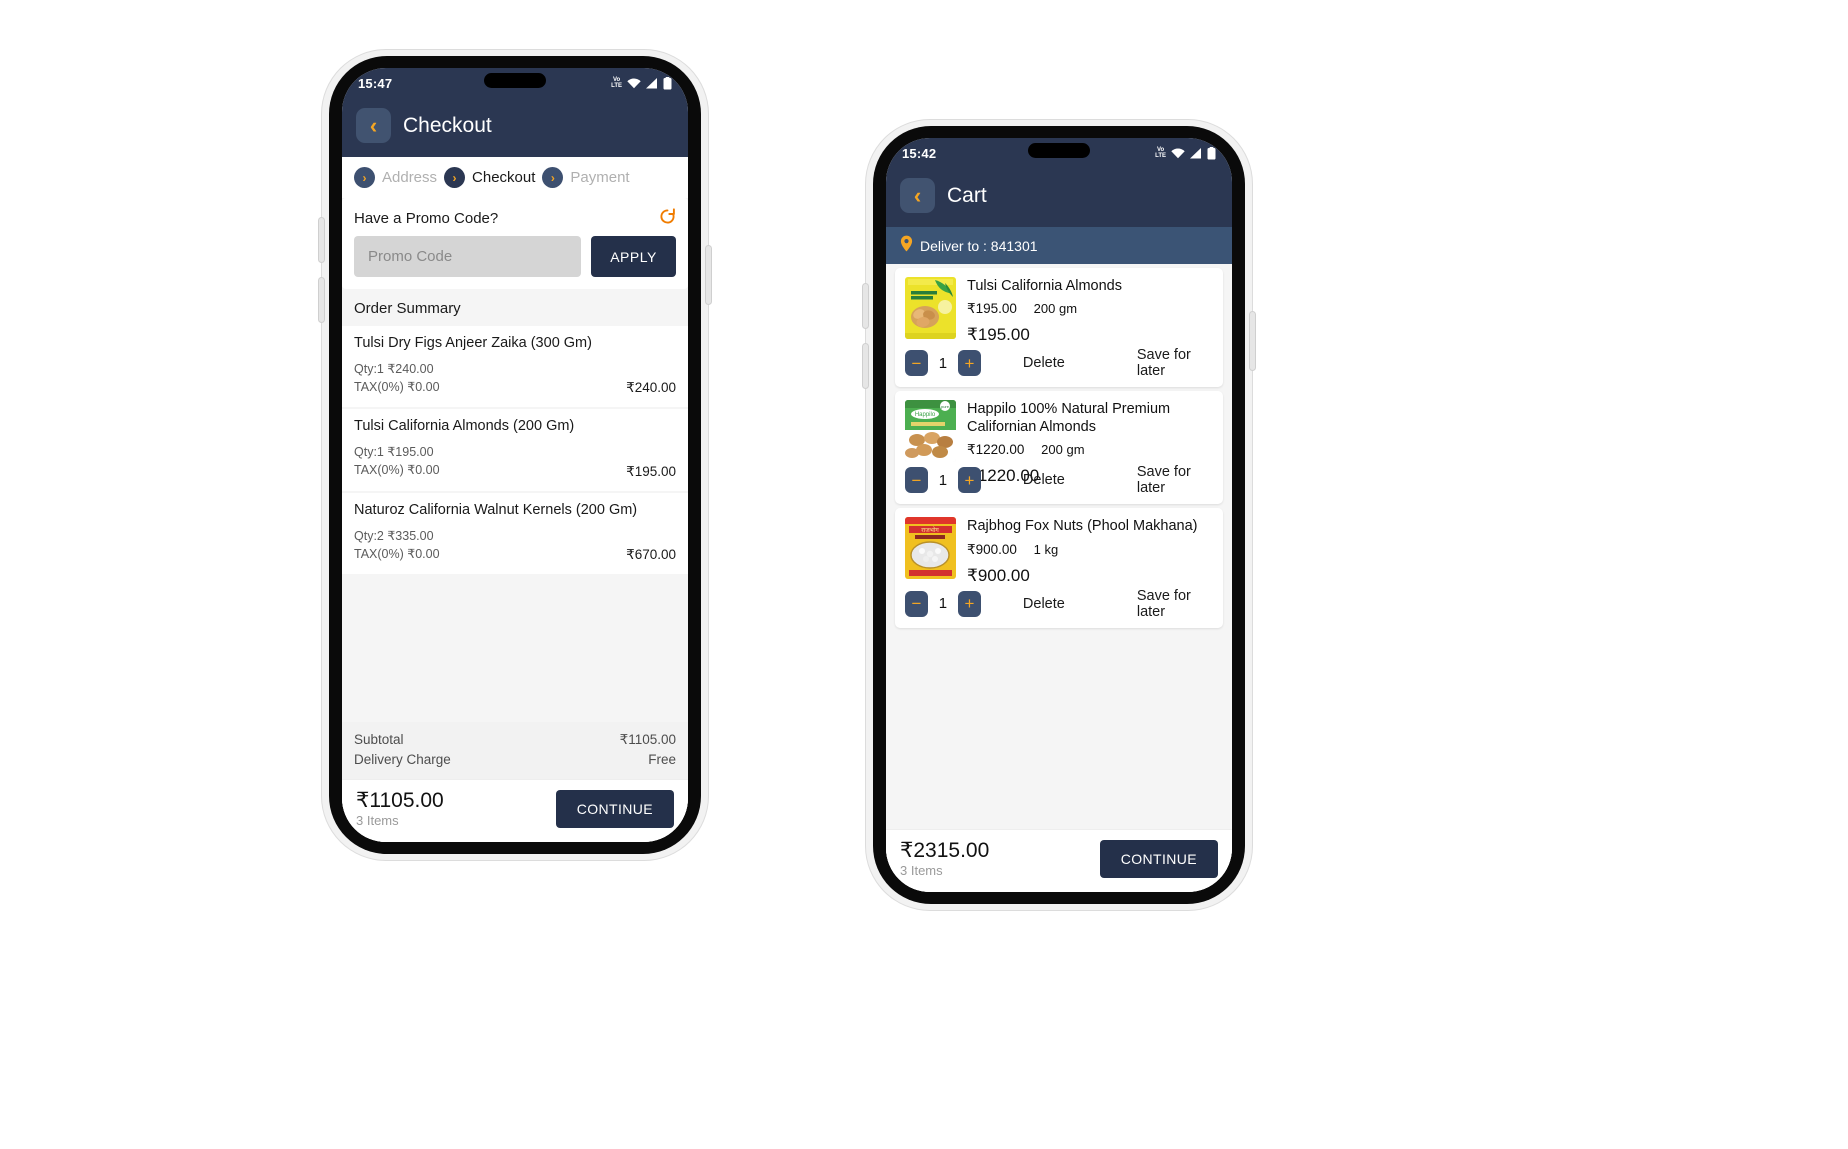  What do you see at coordinates (1055, 309) in the screenshot?
I see `cart-item-weight: 200 gm` at bounding box center [1055, 309].